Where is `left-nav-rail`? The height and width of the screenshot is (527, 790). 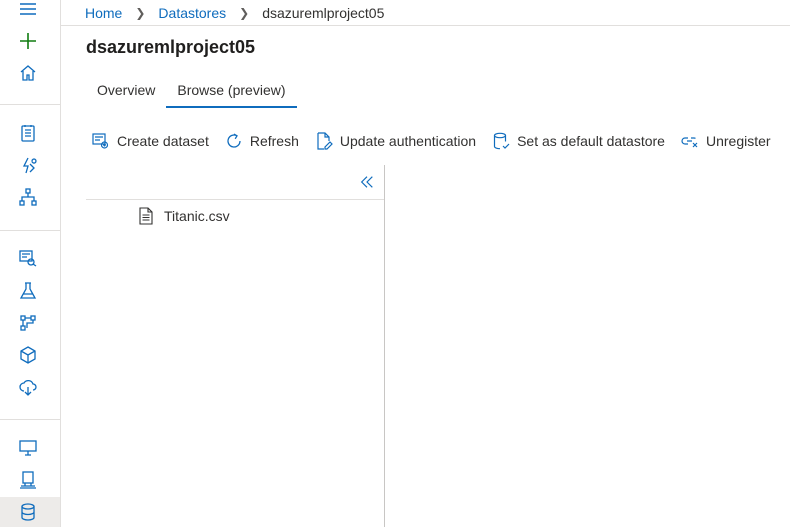 left-nav-rail is located at coordinates (30, 263).